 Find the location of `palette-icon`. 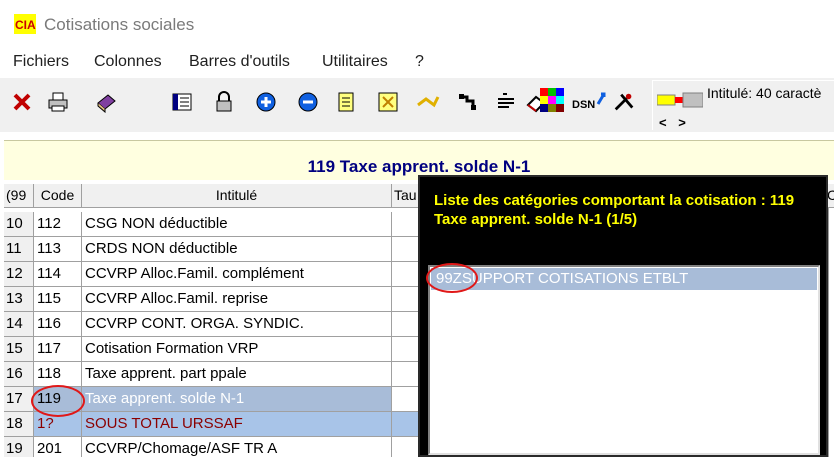

palette-icon is located at coordinates (552, 100).